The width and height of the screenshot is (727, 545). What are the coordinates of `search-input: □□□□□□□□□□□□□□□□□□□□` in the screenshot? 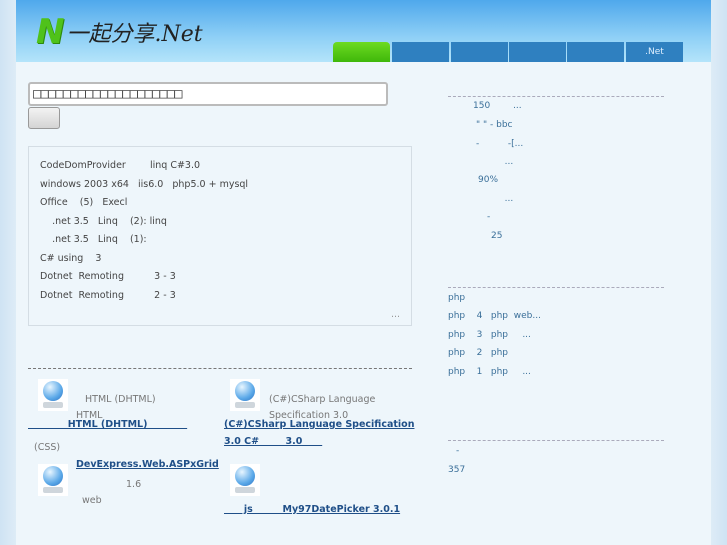 It's located at (208, 94).